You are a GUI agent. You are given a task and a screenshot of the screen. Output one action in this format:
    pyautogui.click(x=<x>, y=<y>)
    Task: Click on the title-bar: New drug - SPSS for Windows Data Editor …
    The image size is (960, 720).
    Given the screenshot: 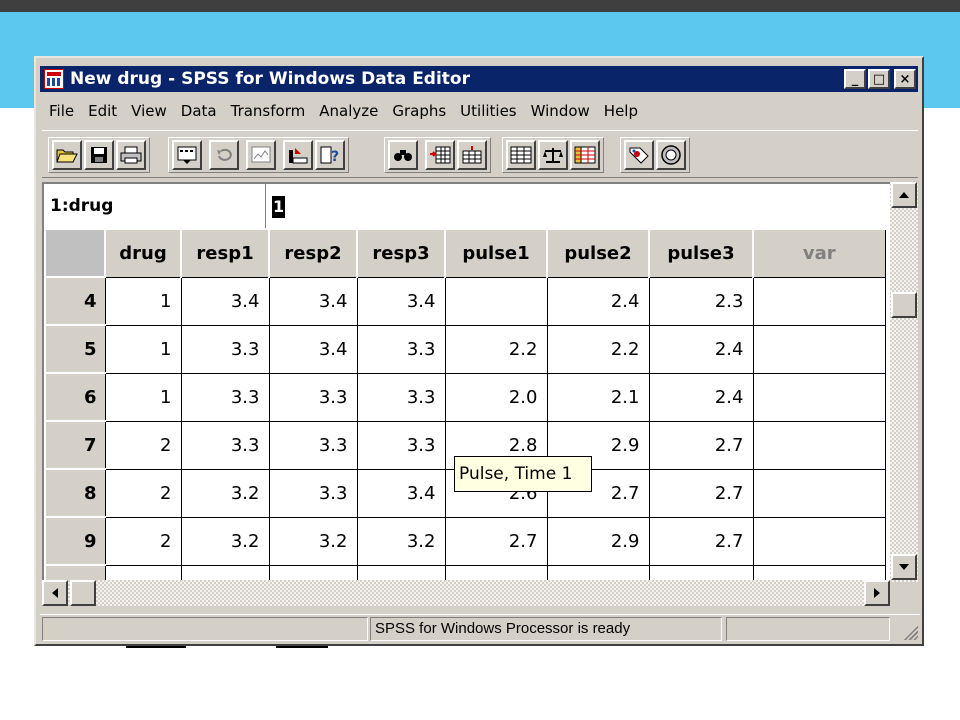 What is the action you would take?
    pyautogui.click(x=479, y=79)
    